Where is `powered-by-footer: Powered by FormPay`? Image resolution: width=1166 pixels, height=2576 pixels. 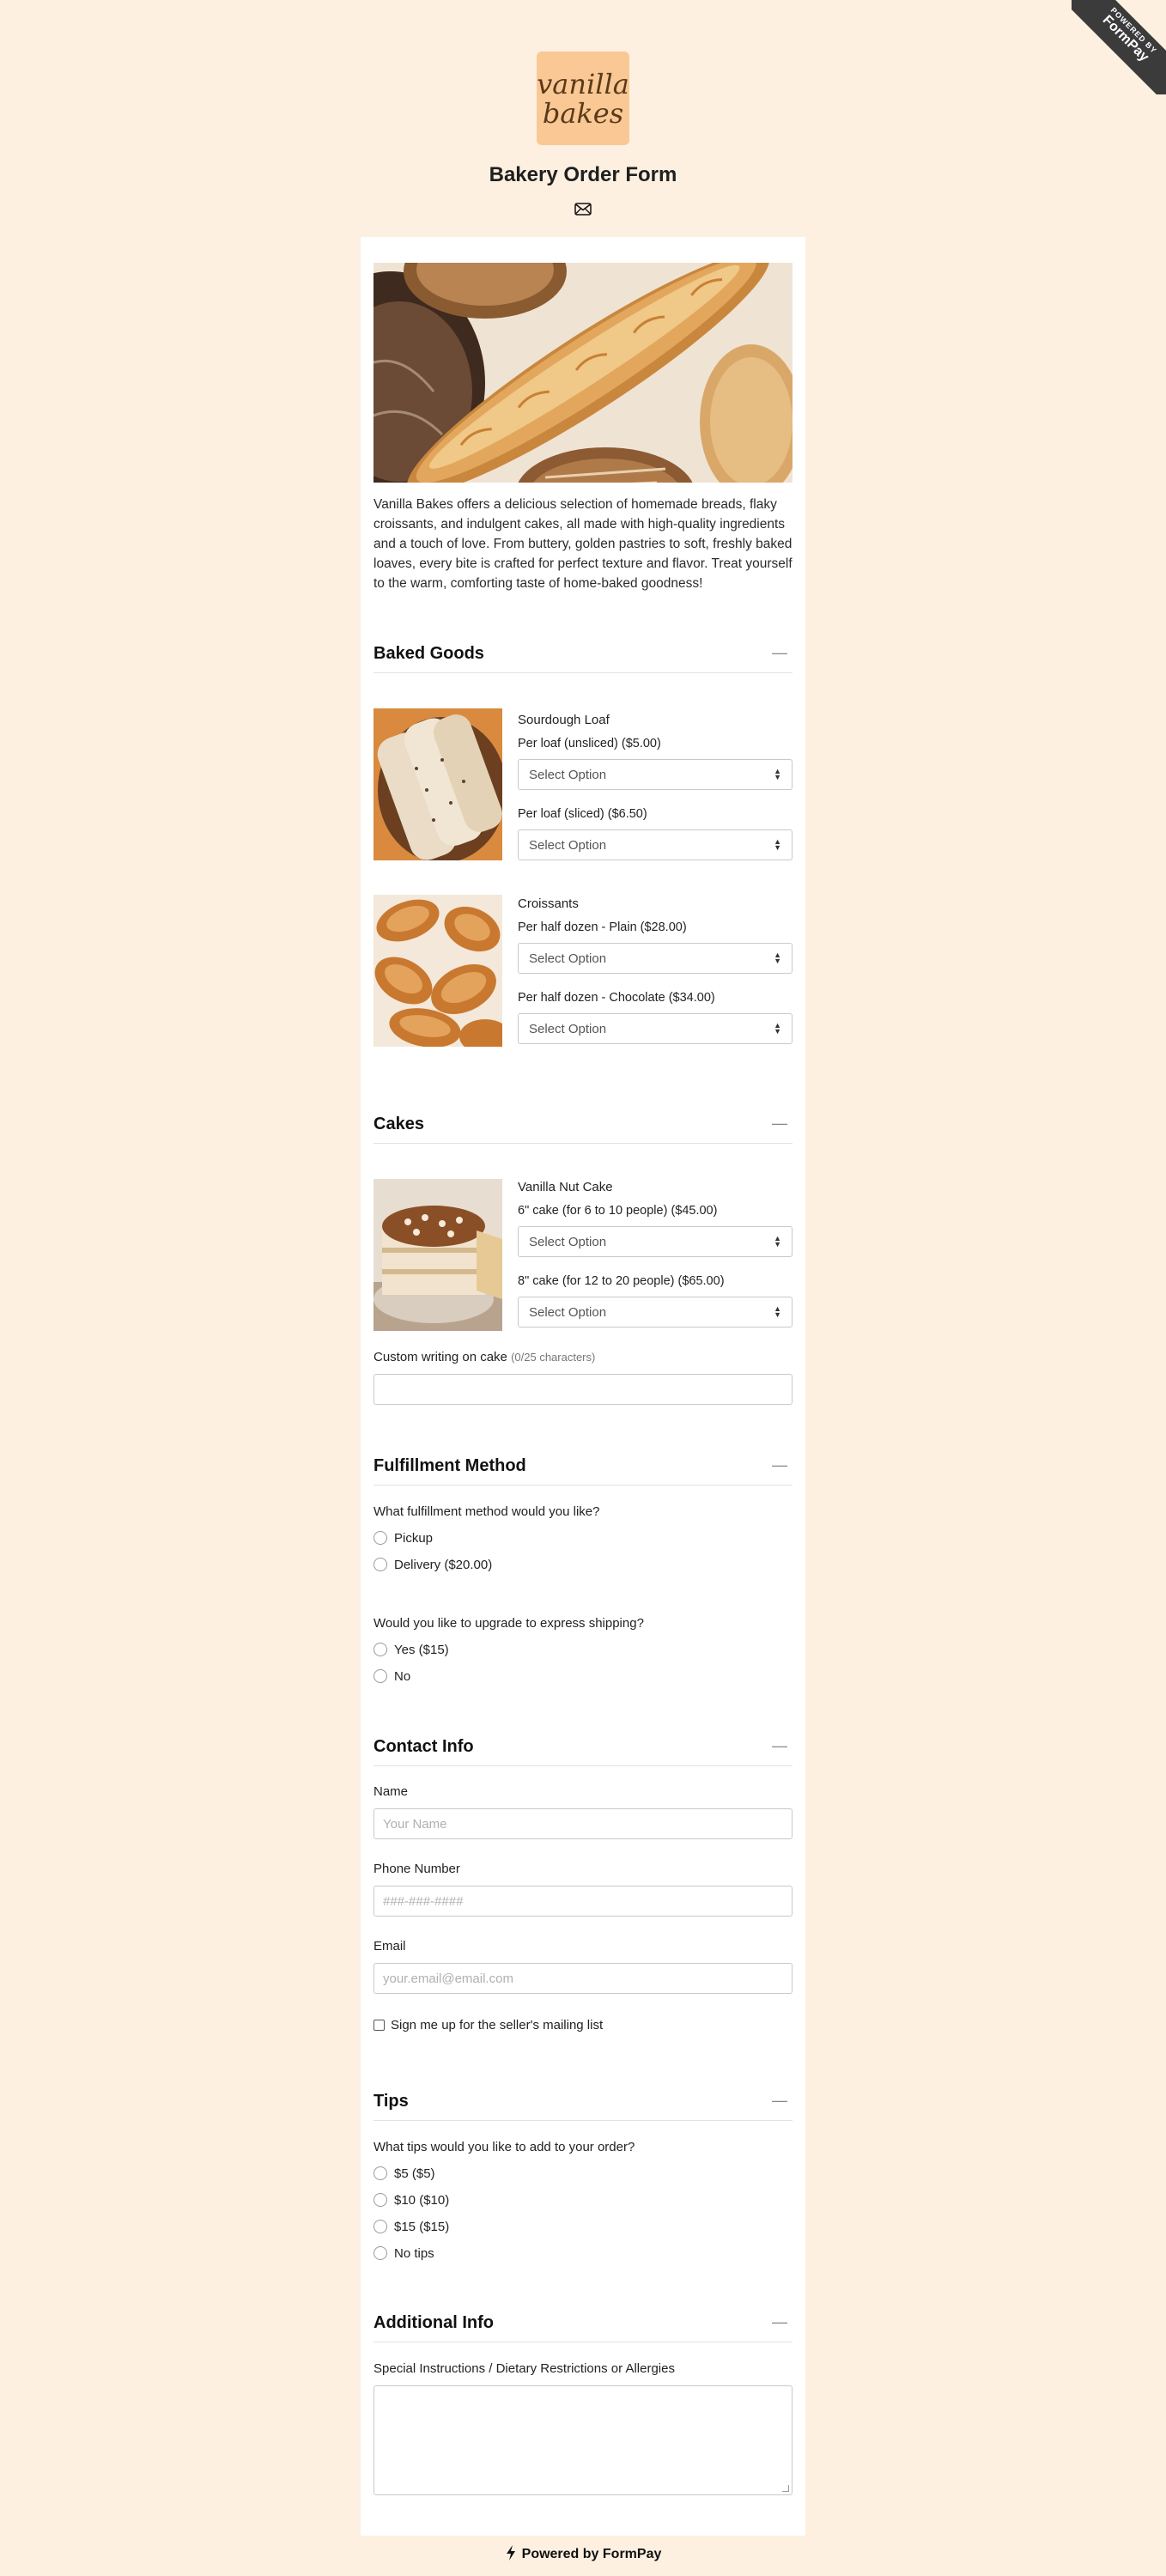
powered-by-footer: Powered by FormPay is located at coordinates (583, 2553).